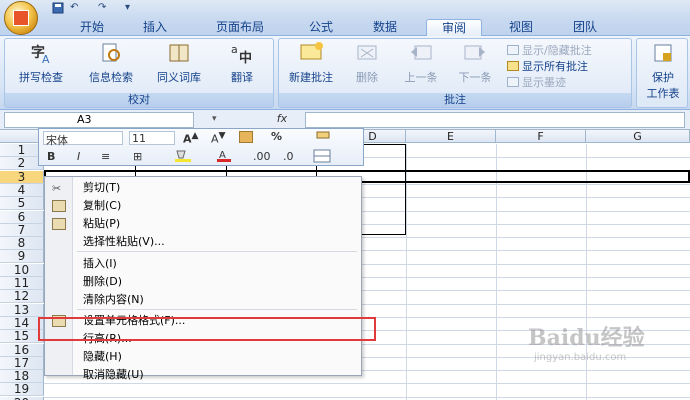 Image resolution: width=690 pixels, height=400 pixels. What do you see at coordinates (663, 70) in the screenshot?
I see `protect-sheet-button: 保护 工作表` at bounding box center [663, 70].